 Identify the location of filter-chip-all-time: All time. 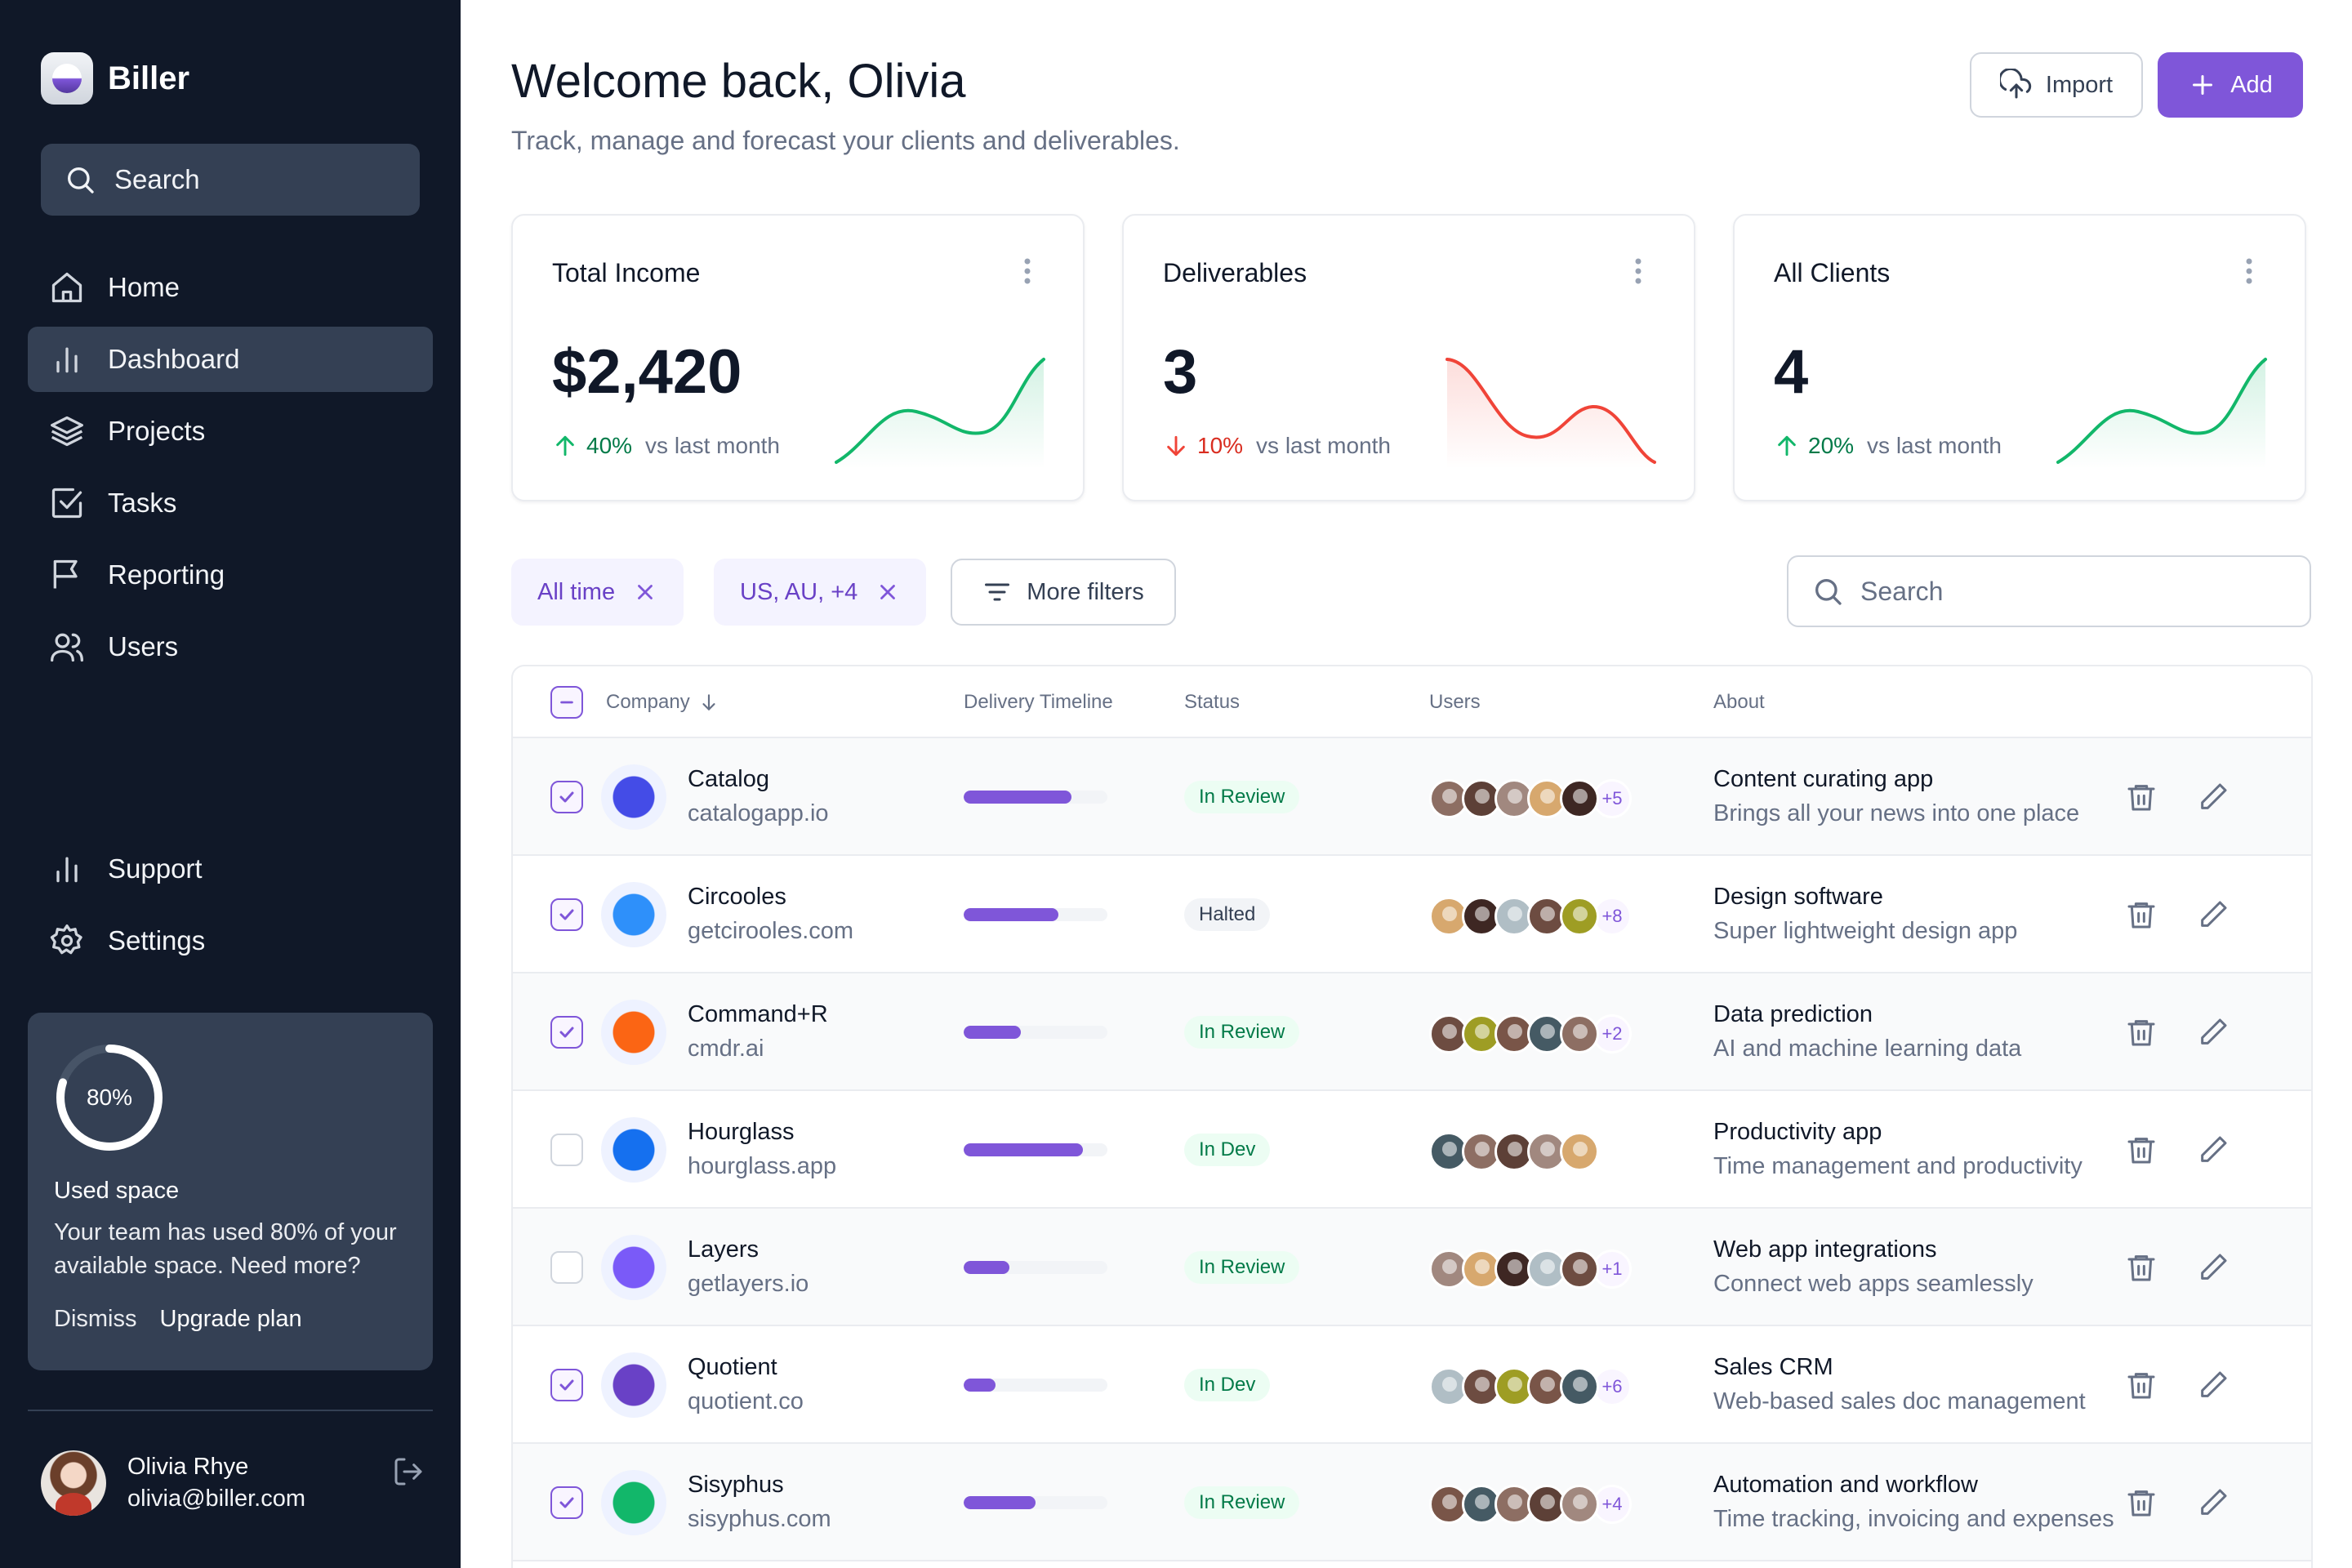
(597, 592).